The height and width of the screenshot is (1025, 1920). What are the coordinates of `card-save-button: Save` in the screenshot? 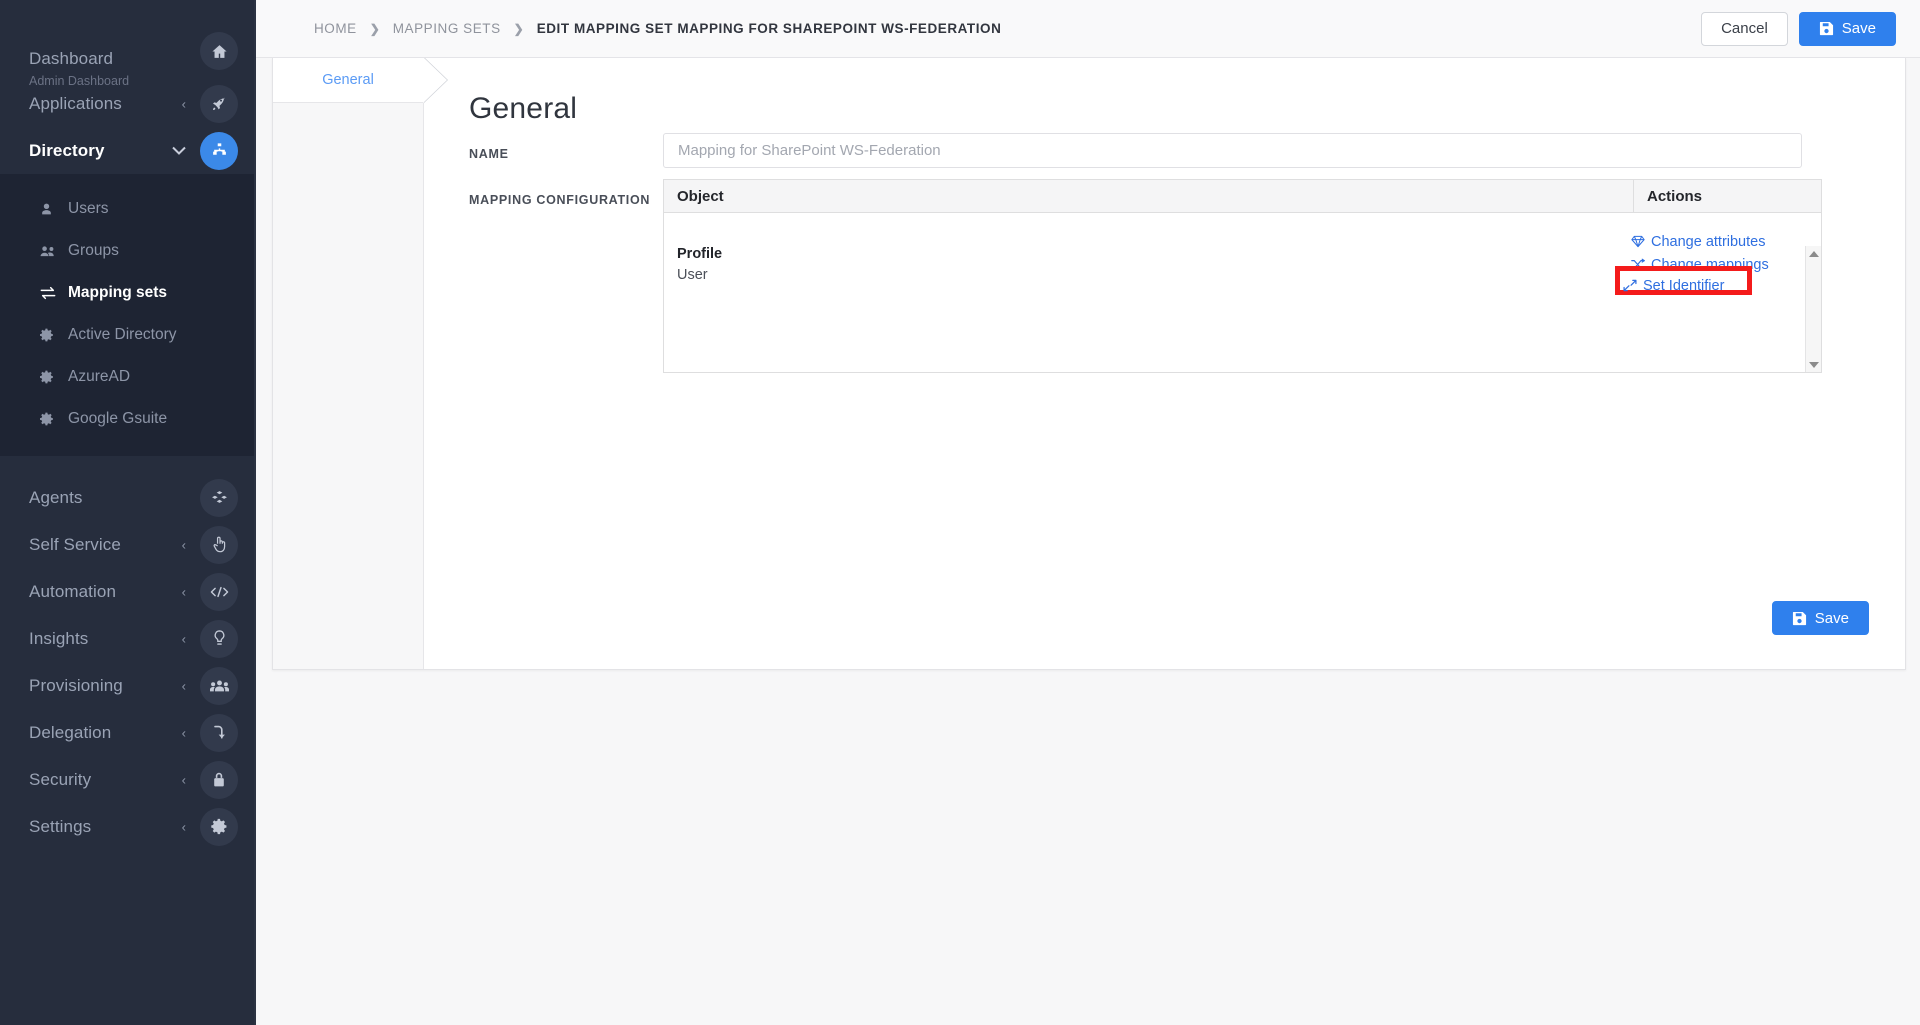 It's located at (1820, 618).